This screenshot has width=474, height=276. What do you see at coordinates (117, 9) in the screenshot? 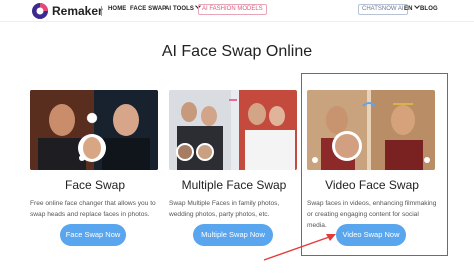
I see `nav-home: HOME` at bounding box center [117, 9].